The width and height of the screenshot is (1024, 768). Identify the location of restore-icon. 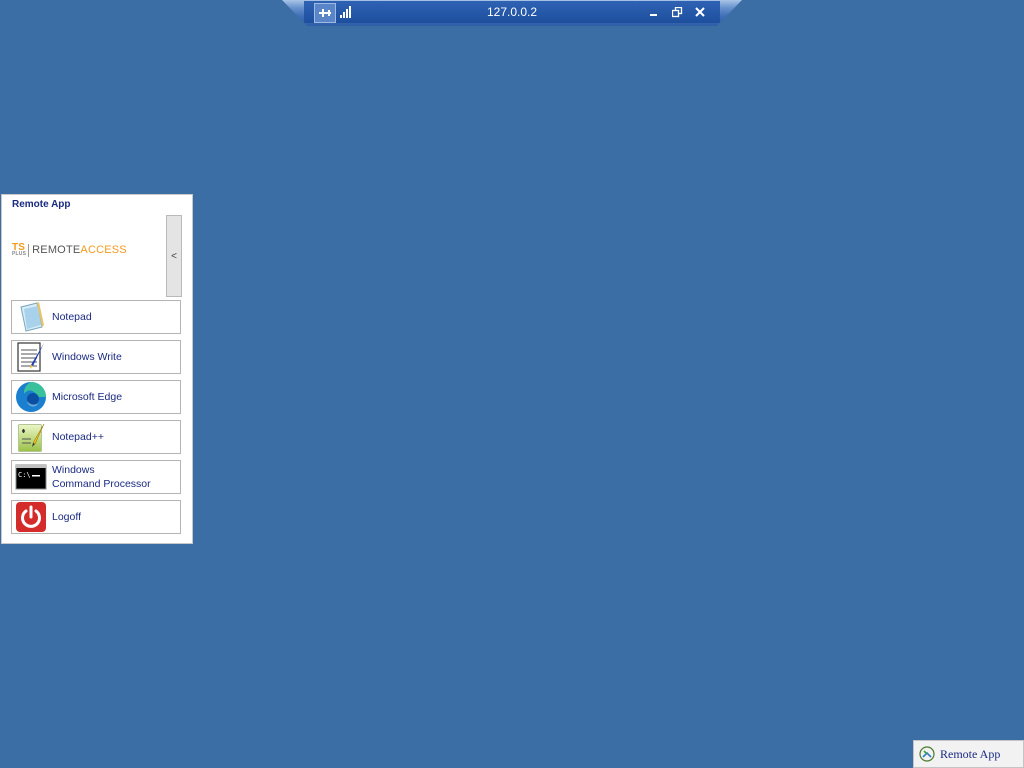
(677, 12).